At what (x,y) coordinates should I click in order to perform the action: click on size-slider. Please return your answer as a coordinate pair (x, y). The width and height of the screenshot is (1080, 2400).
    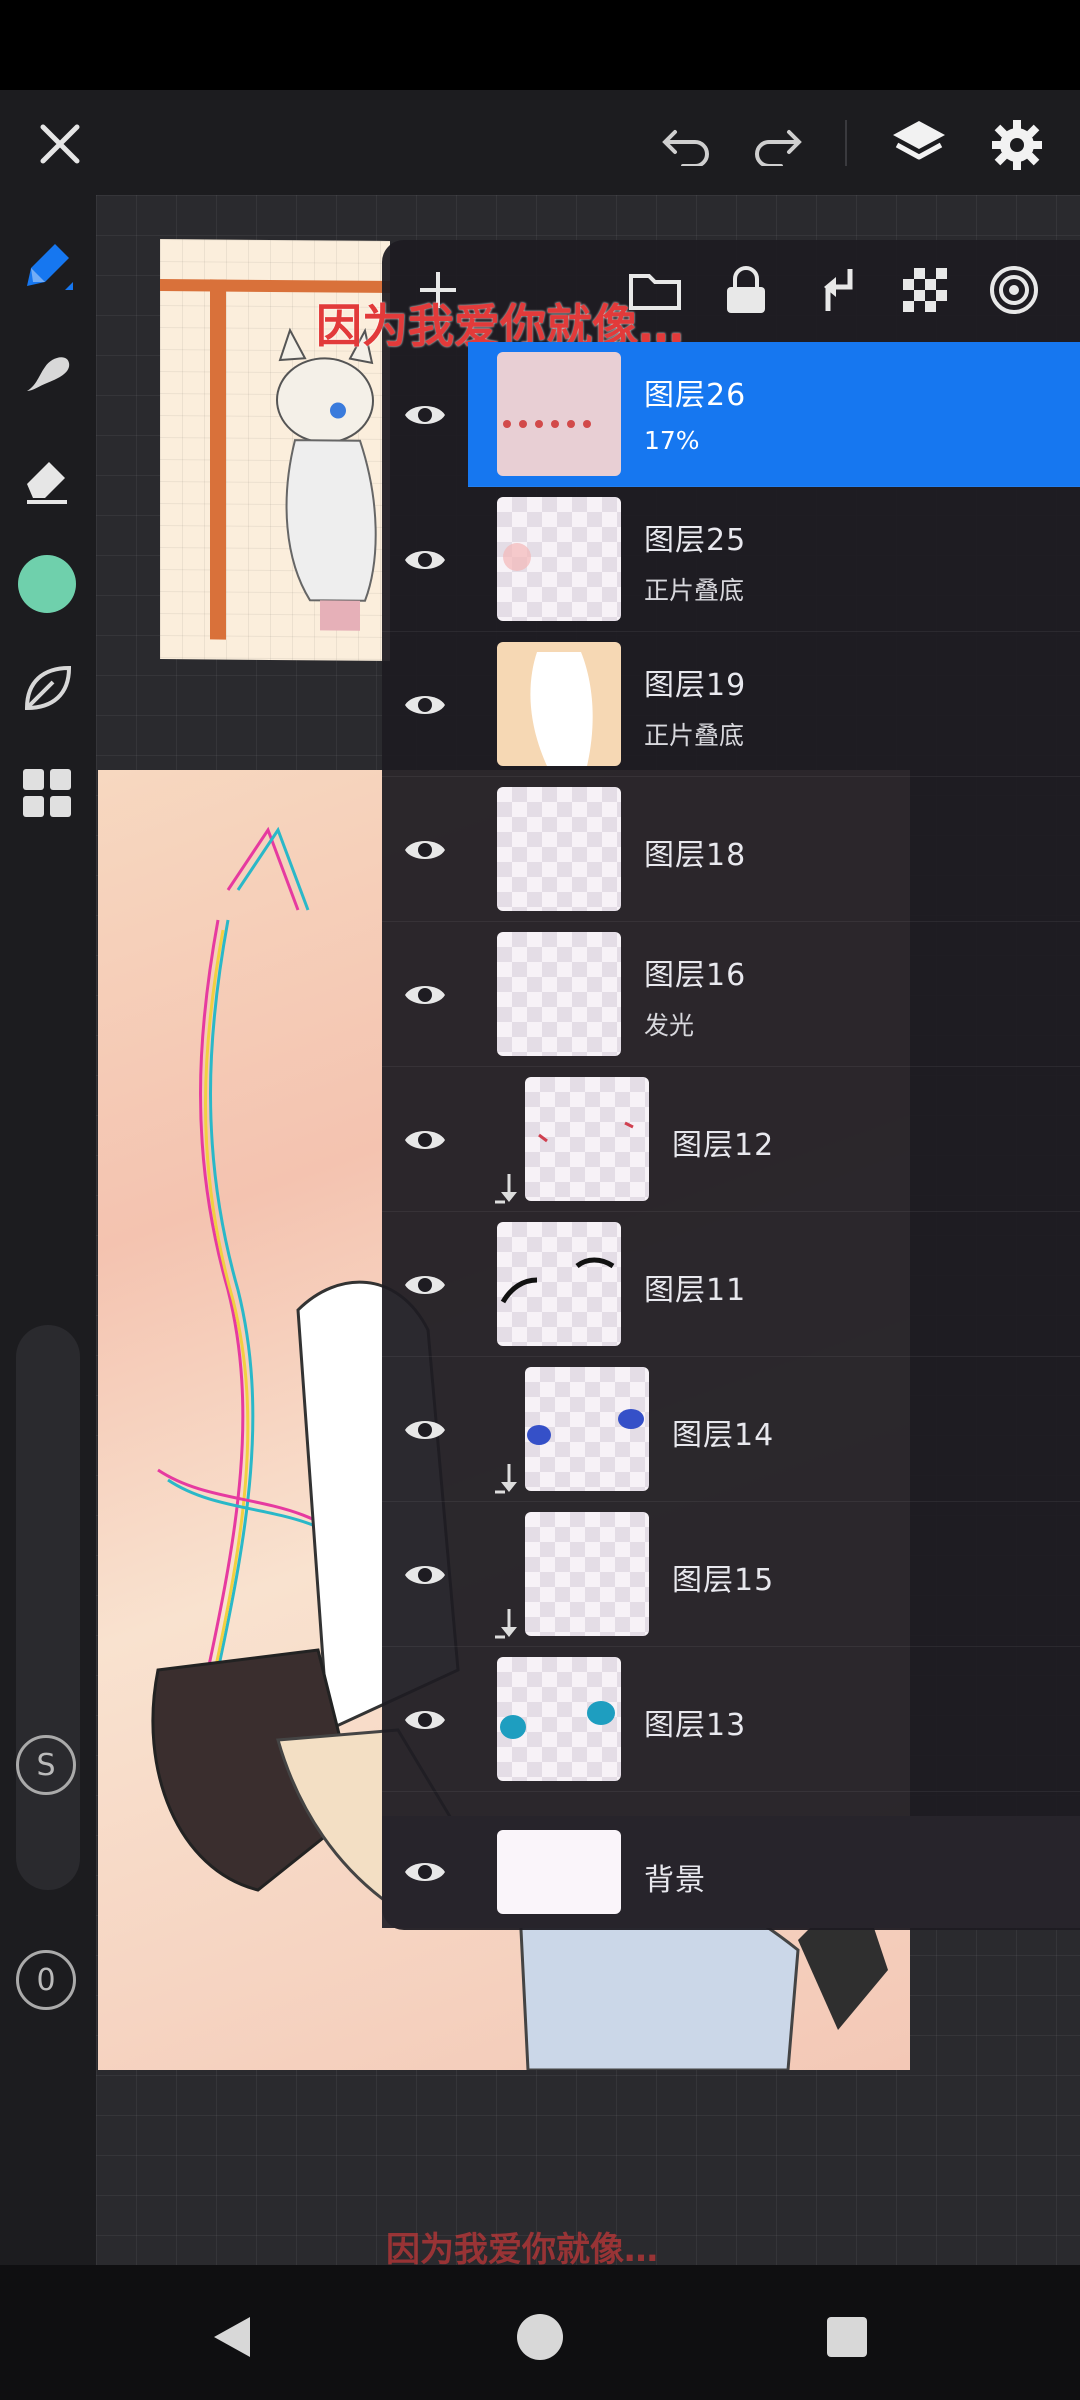
    Looking at the image, I should click on (48, 1607).